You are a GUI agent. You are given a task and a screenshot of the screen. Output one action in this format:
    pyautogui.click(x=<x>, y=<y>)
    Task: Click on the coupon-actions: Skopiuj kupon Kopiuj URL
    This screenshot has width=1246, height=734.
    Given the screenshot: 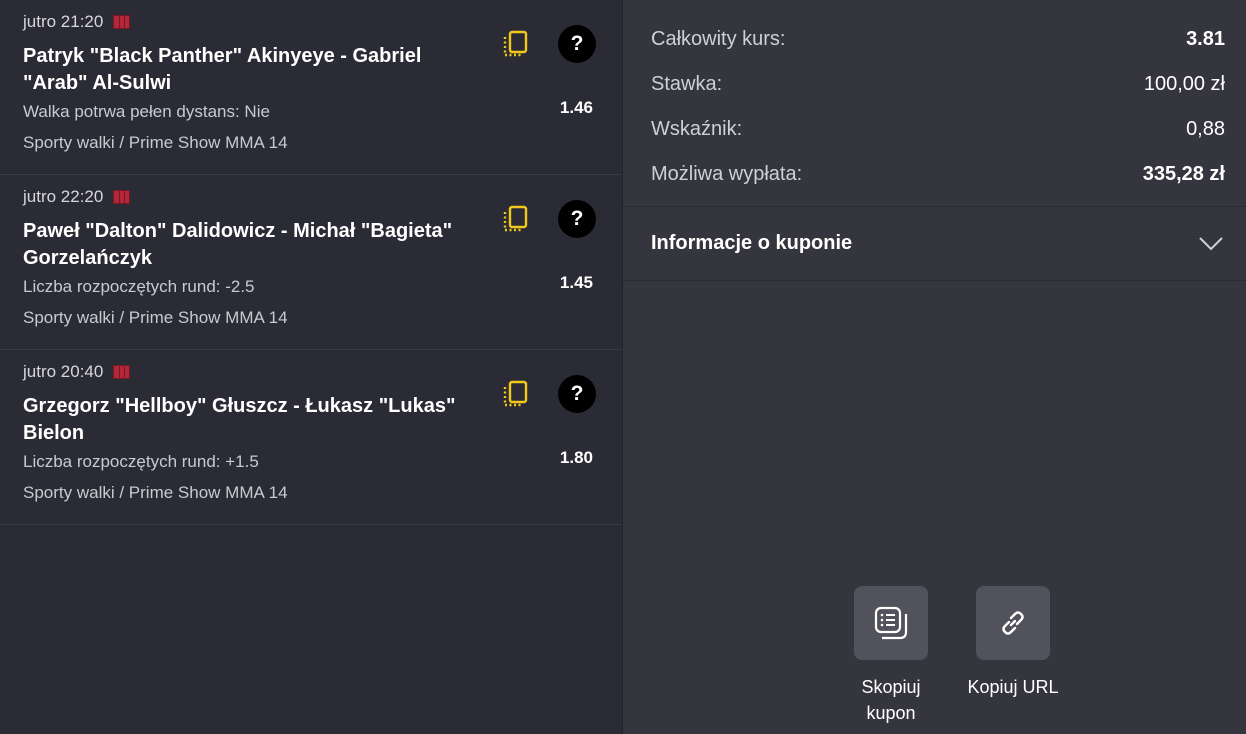 What is the action you would take?
    pyautogui.click(x=963, y=656)
    